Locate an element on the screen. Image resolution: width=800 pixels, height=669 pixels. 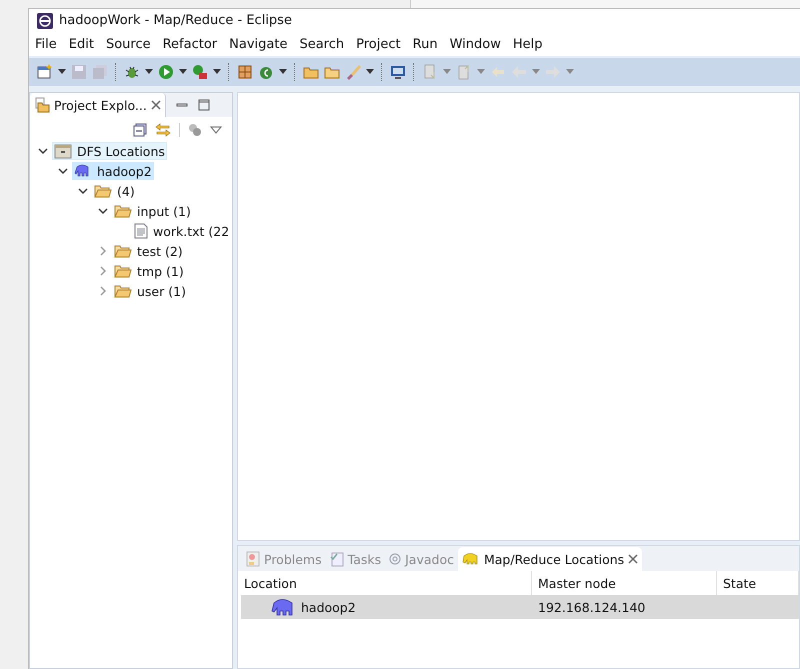
gears-icon is located at coordinates (195, 130).